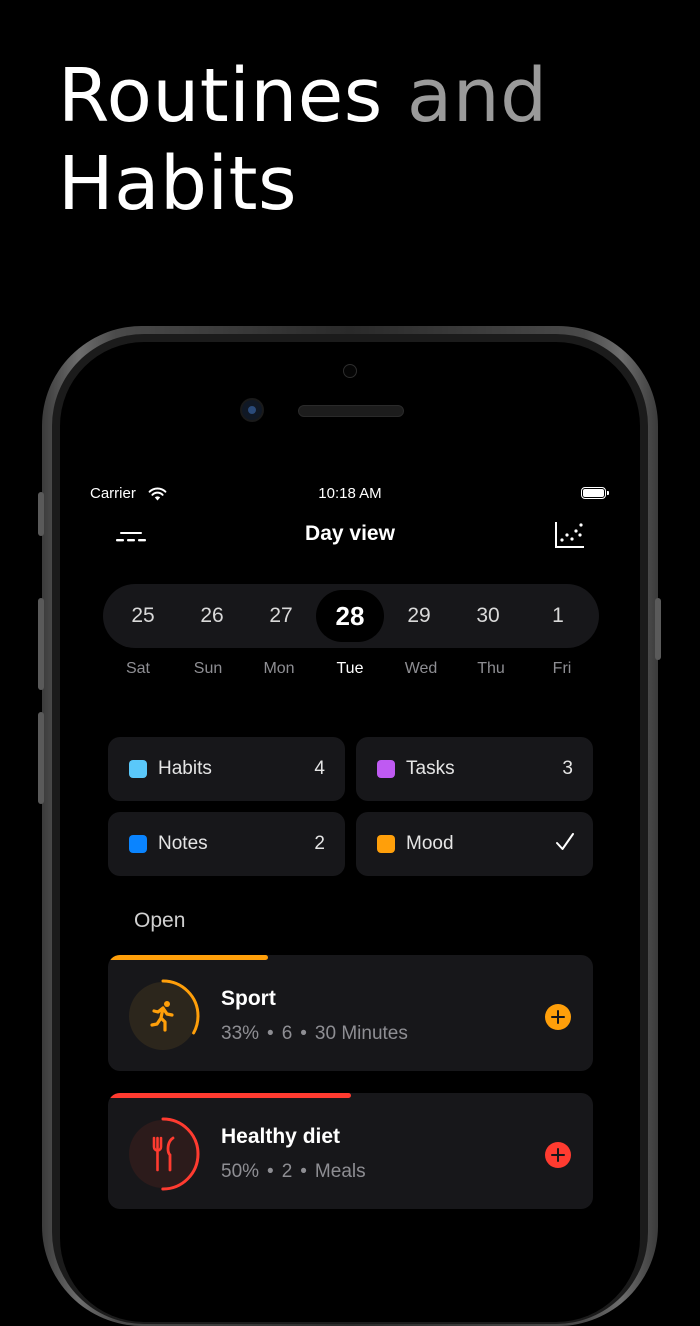 The height and width of the screenshot is (1326, 700). What do you see at coordinates (220, 96) in the screenshot?
I see `headline-bright: Routines` at bounding box center [220, 96].